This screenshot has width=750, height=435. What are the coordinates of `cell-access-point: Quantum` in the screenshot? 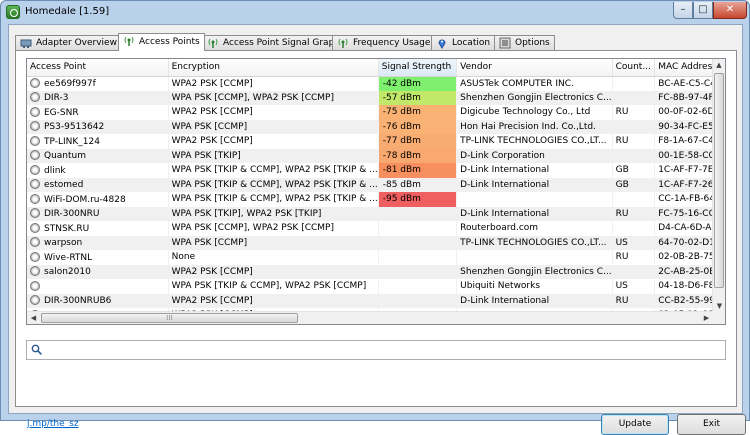 It's located at (98, 155).